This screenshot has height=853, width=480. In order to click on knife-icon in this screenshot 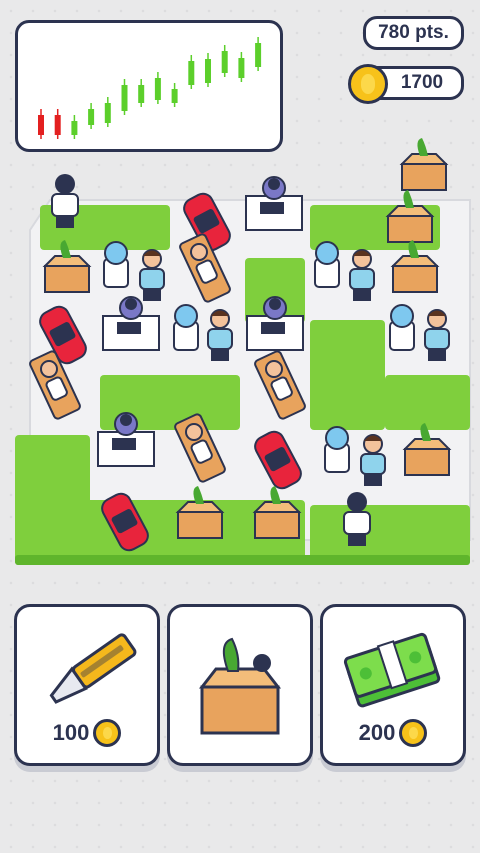, I will do `click(93, 668)`.